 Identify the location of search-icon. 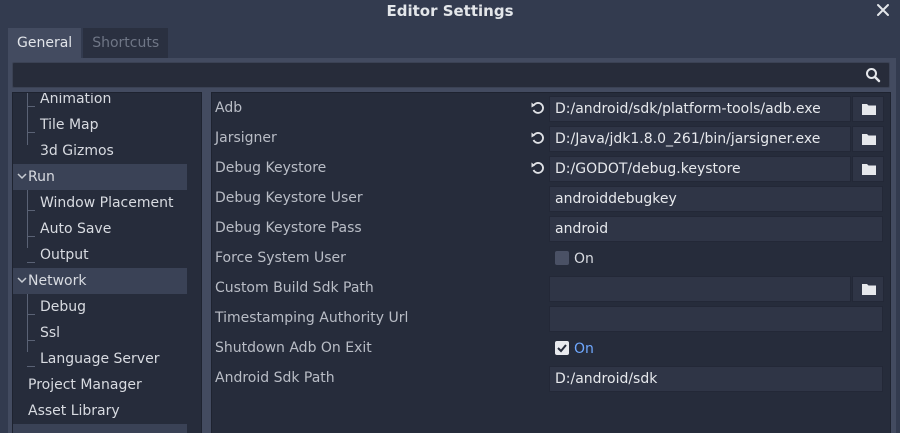
(873, 75).